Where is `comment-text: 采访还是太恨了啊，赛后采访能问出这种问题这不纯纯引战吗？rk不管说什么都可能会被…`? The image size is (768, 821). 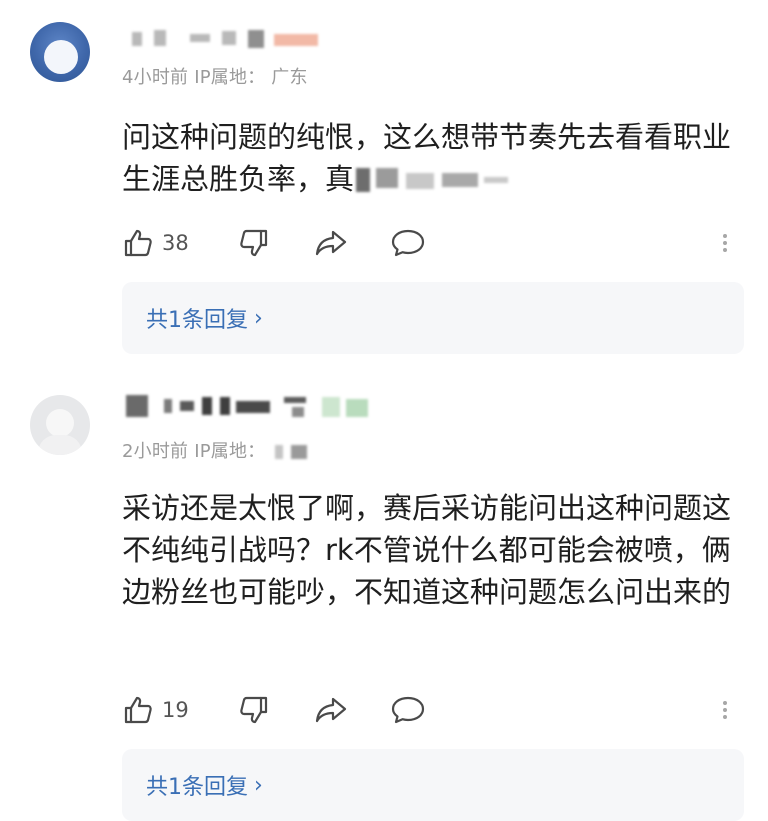 comment-text: 采访还是太恨了啊，赛后采访能问出这种问题这不纯纯引战吗？rk不管说什么都可能会被… is located at coordinates (427, 550).